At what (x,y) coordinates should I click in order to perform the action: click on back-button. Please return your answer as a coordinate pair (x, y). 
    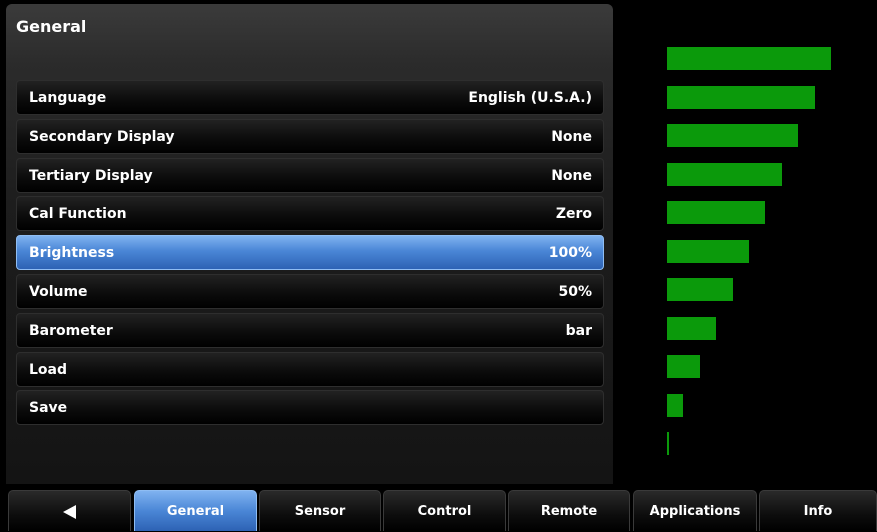
    Looking at the image, I should click on (69, 510).